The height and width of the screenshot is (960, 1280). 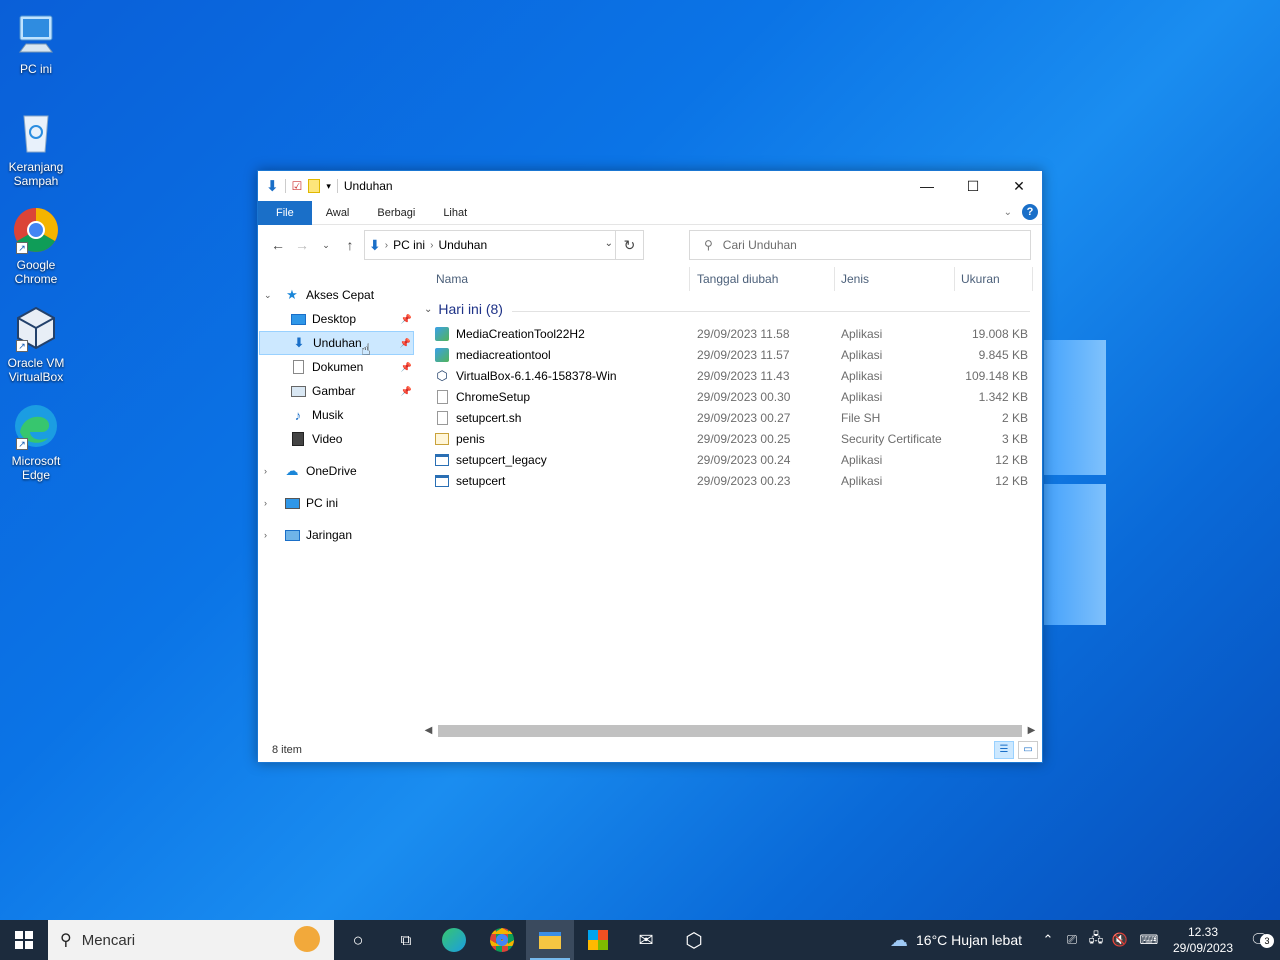 I want to click on app-window-icon, so click(x=442, y=460).